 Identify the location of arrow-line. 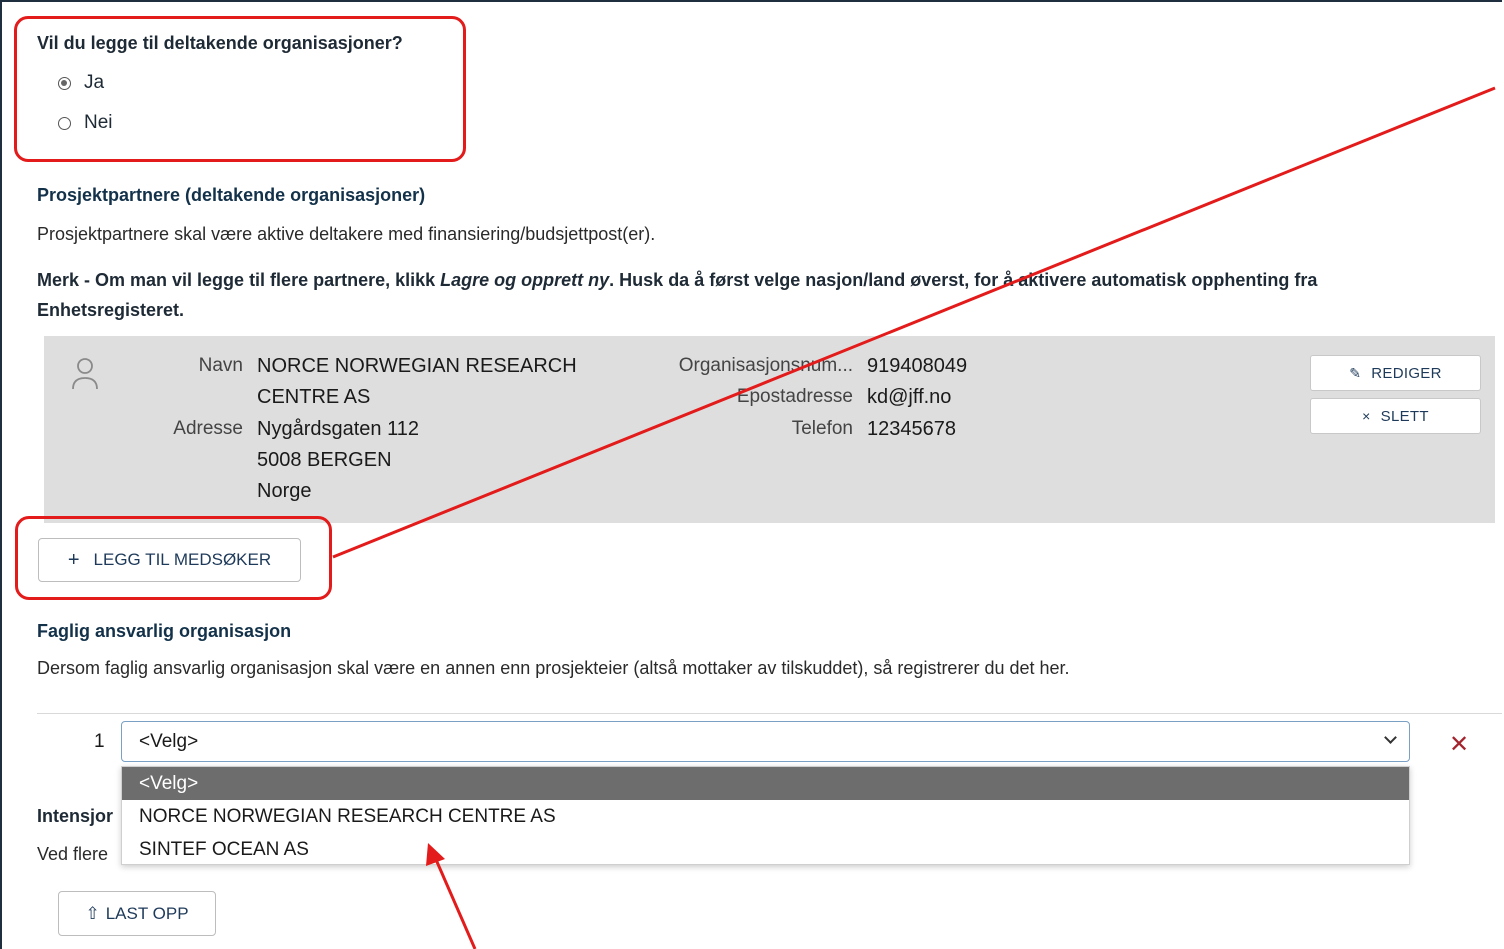
(454, 901).